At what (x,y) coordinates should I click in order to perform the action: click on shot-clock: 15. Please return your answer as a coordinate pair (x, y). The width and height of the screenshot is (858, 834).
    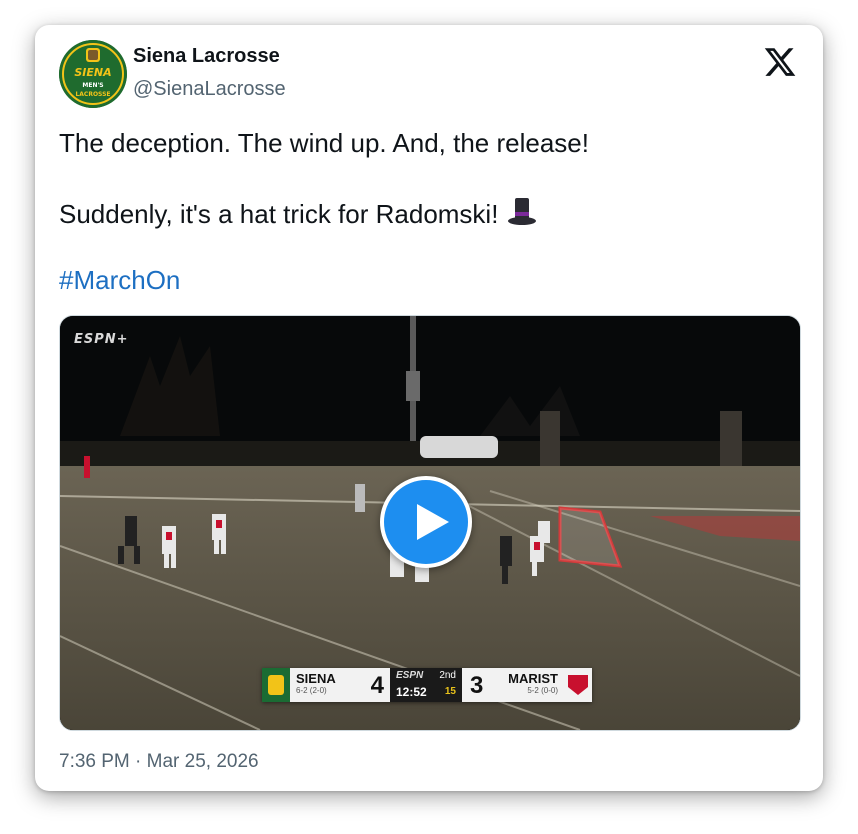
    Looking at the image, I should click on (450, 691).